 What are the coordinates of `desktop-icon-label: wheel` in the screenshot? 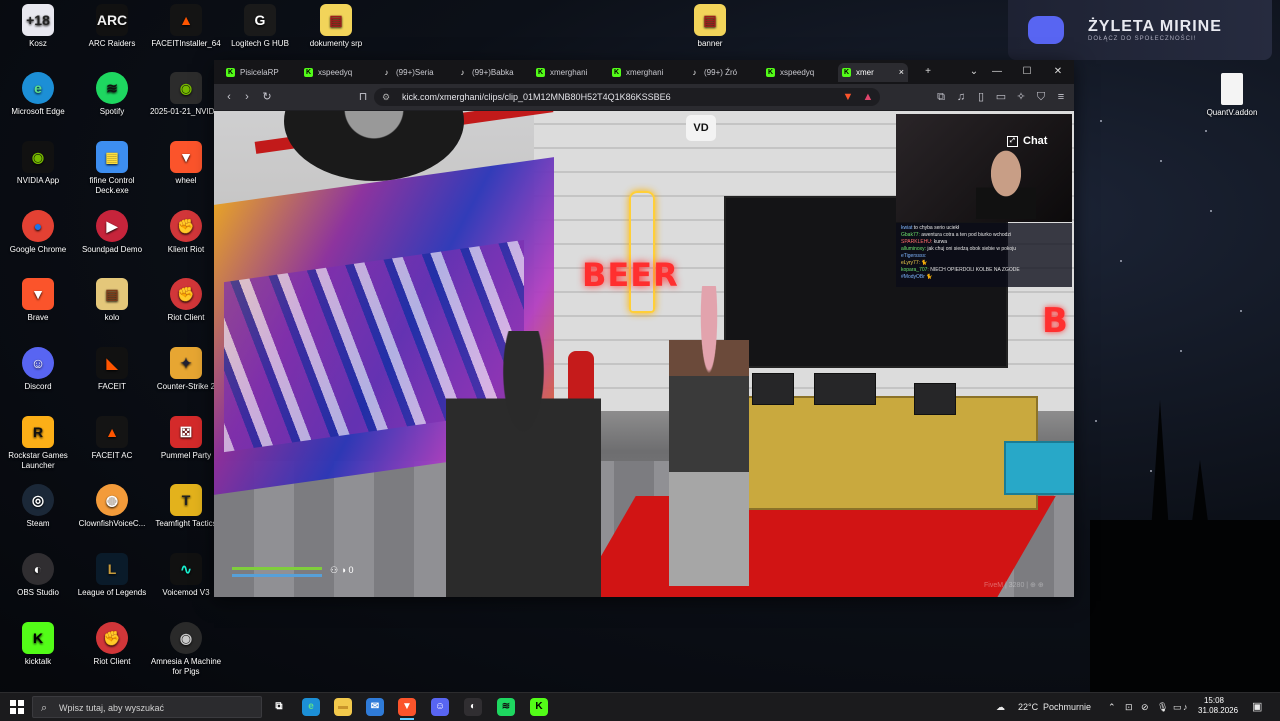 It's located at (186, 180).